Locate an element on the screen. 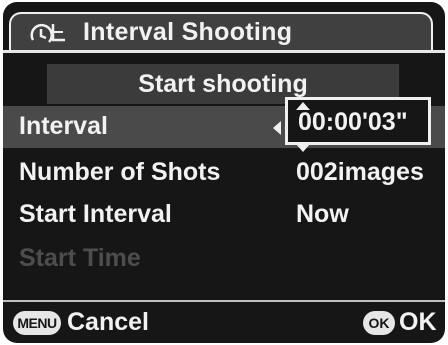 The height and width of the screenshot is (345, 448). footer-divider is located at coordinates (224, 301).